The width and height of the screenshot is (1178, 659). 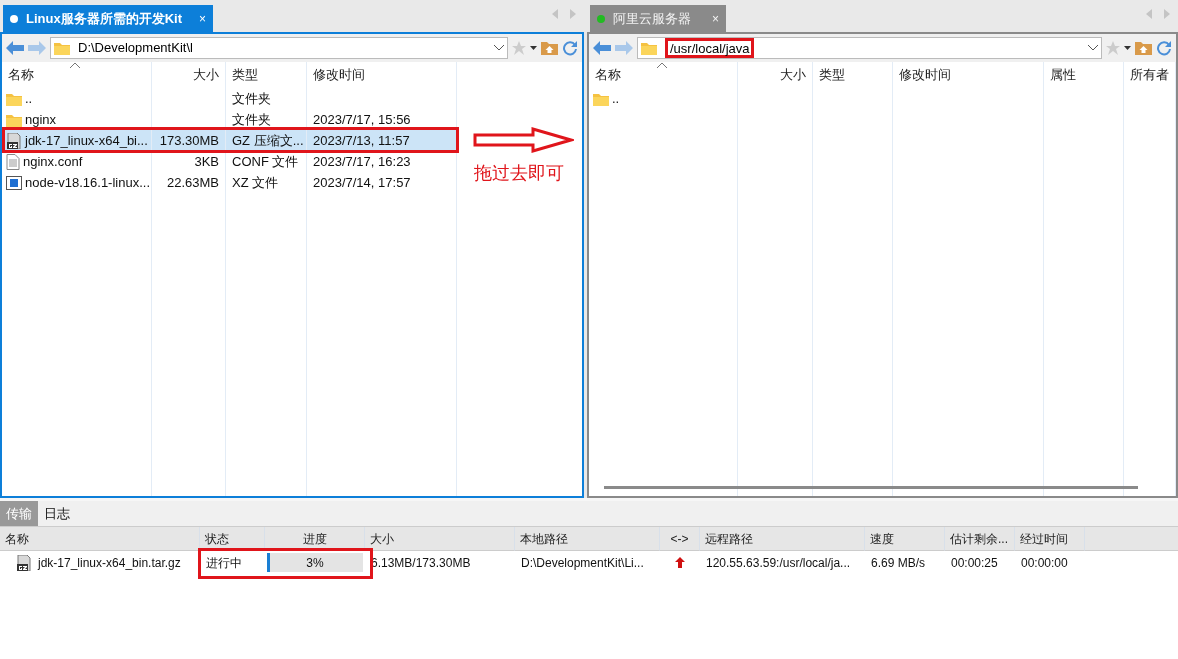 I want to click on table-cell-text: 6.13MB/173.30MB, so click(x=421, y=563).